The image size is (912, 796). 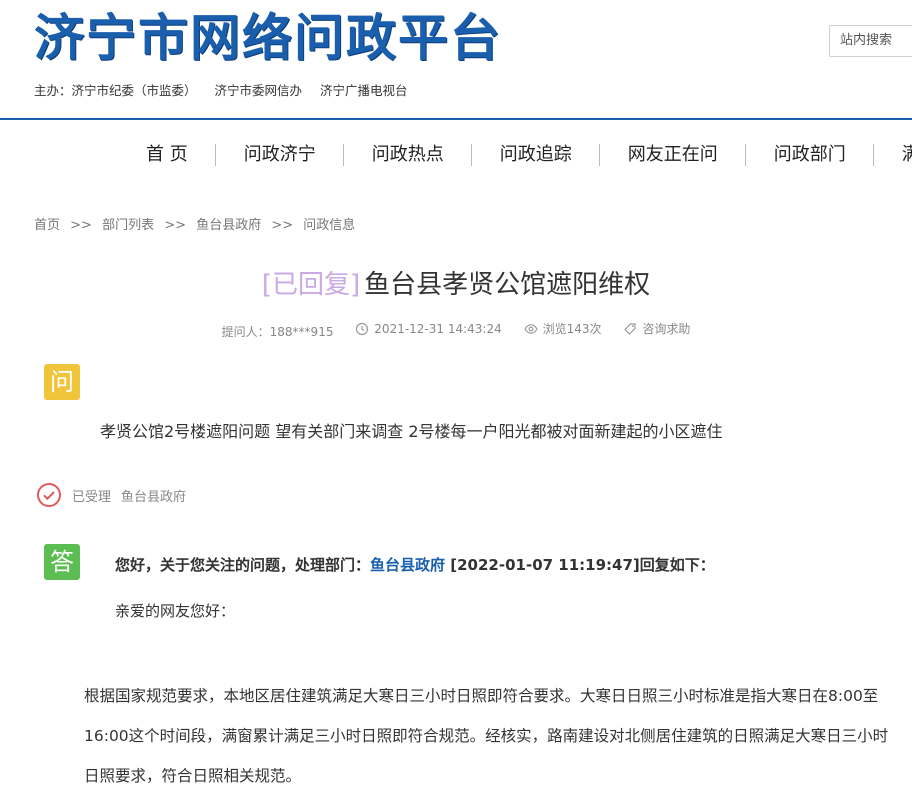 I want to click on tag-icon, so click(x=630, y=328).